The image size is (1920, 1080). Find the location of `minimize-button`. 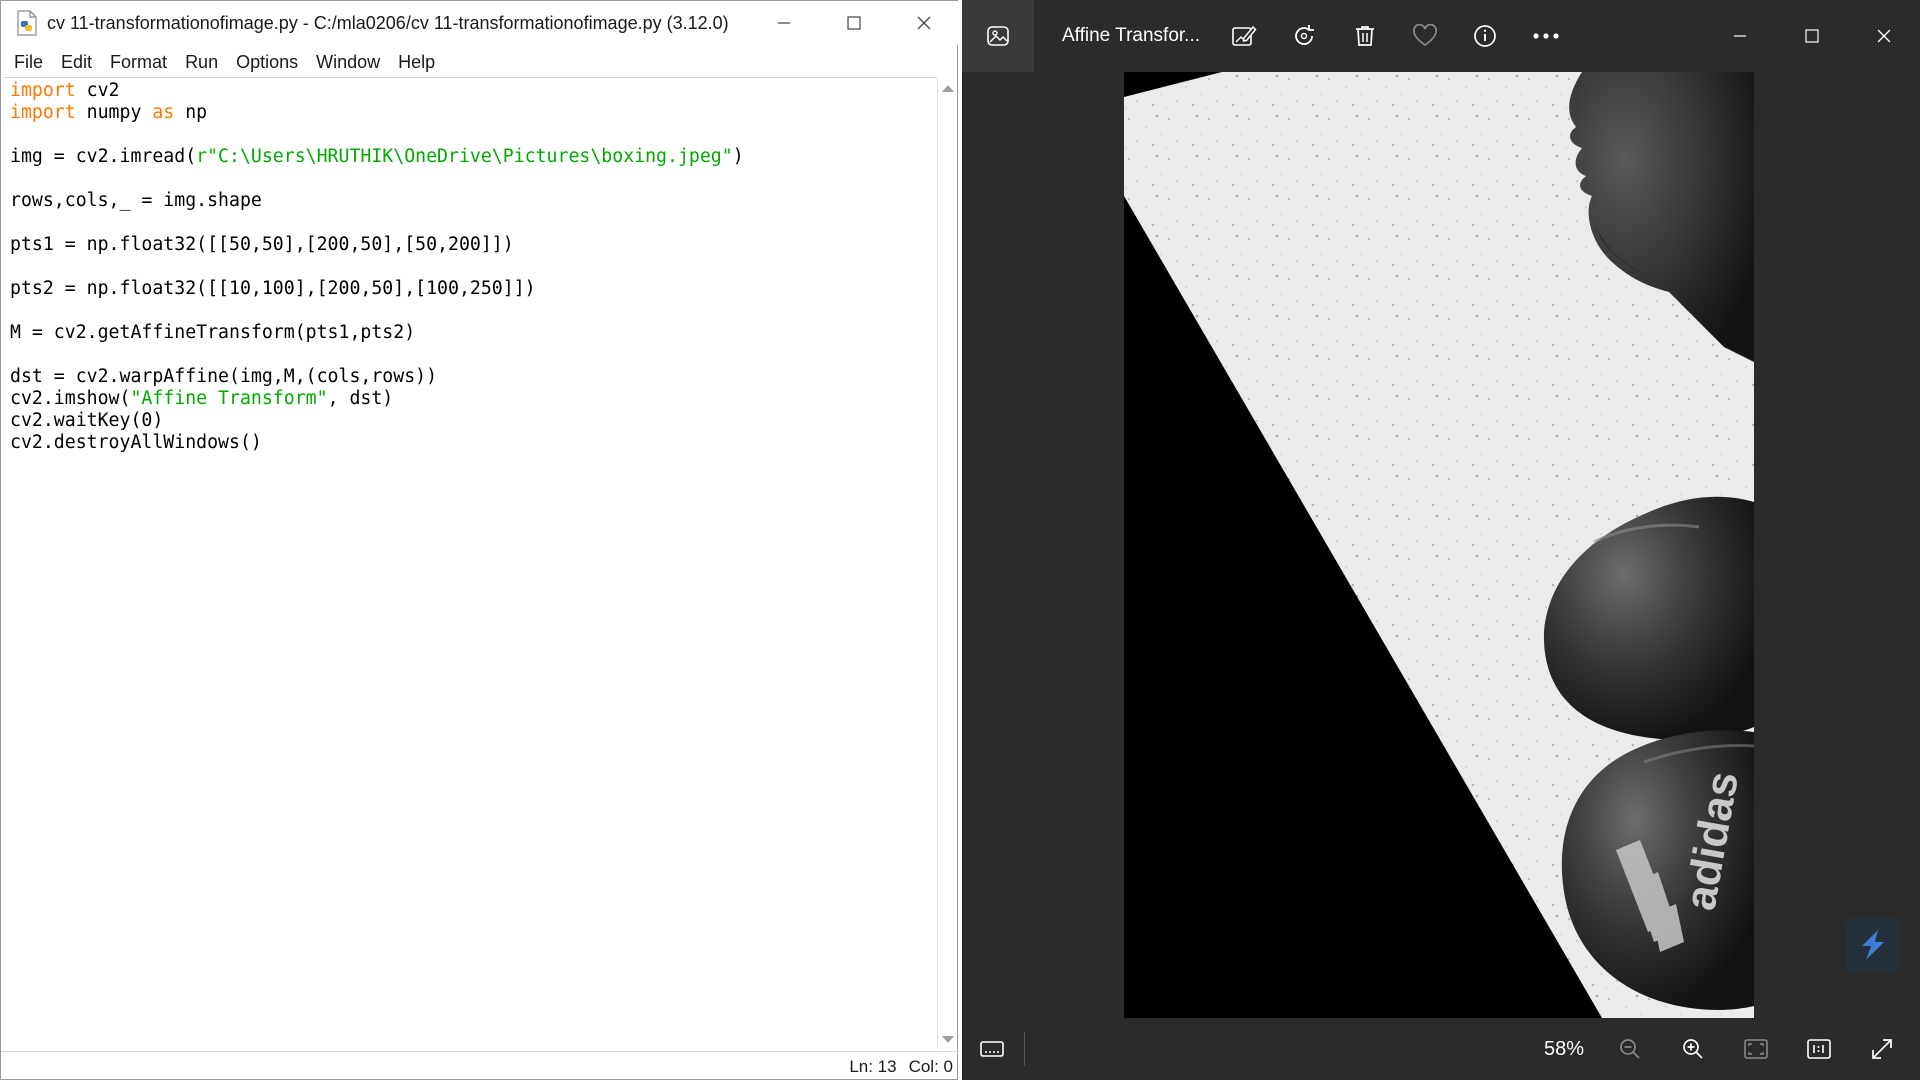

minimize-button is located at coordinates (784, 23).